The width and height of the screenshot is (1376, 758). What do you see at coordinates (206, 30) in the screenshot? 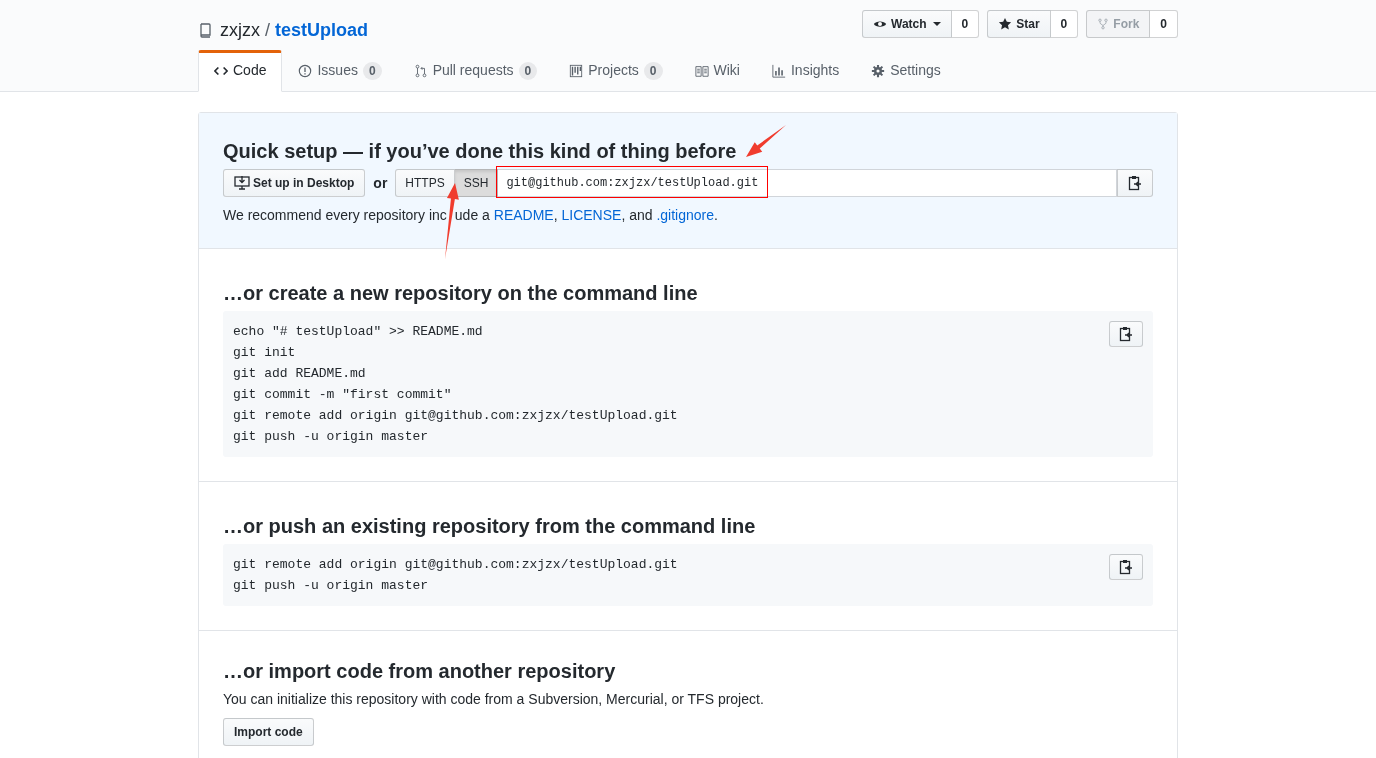
I see `repo-book-icon` at bounding box center [206, 30].